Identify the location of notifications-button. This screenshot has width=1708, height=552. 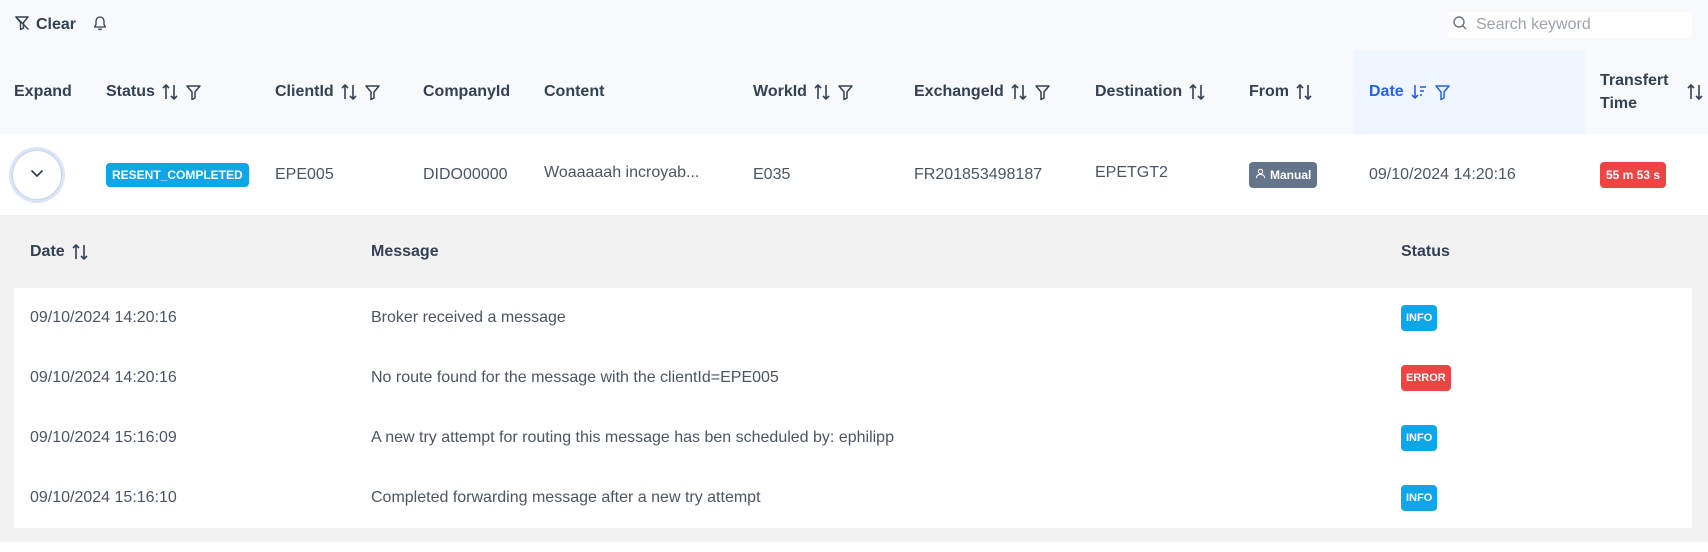
(100, 25).